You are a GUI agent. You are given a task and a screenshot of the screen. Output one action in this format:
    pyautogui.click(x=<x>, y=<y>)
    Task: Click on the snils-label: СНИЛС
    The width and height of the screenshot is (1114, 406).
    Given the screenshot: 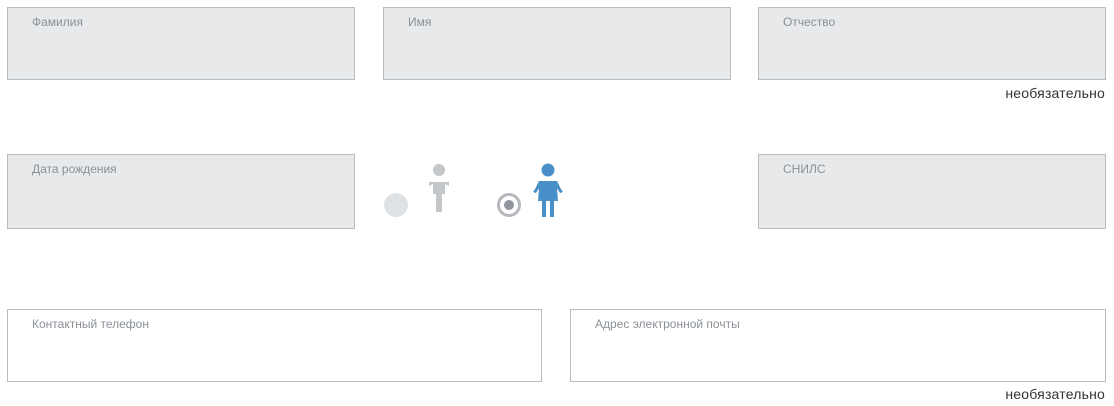 What is the action you would take?
    pyautogui.click(x=804, y=169)
    